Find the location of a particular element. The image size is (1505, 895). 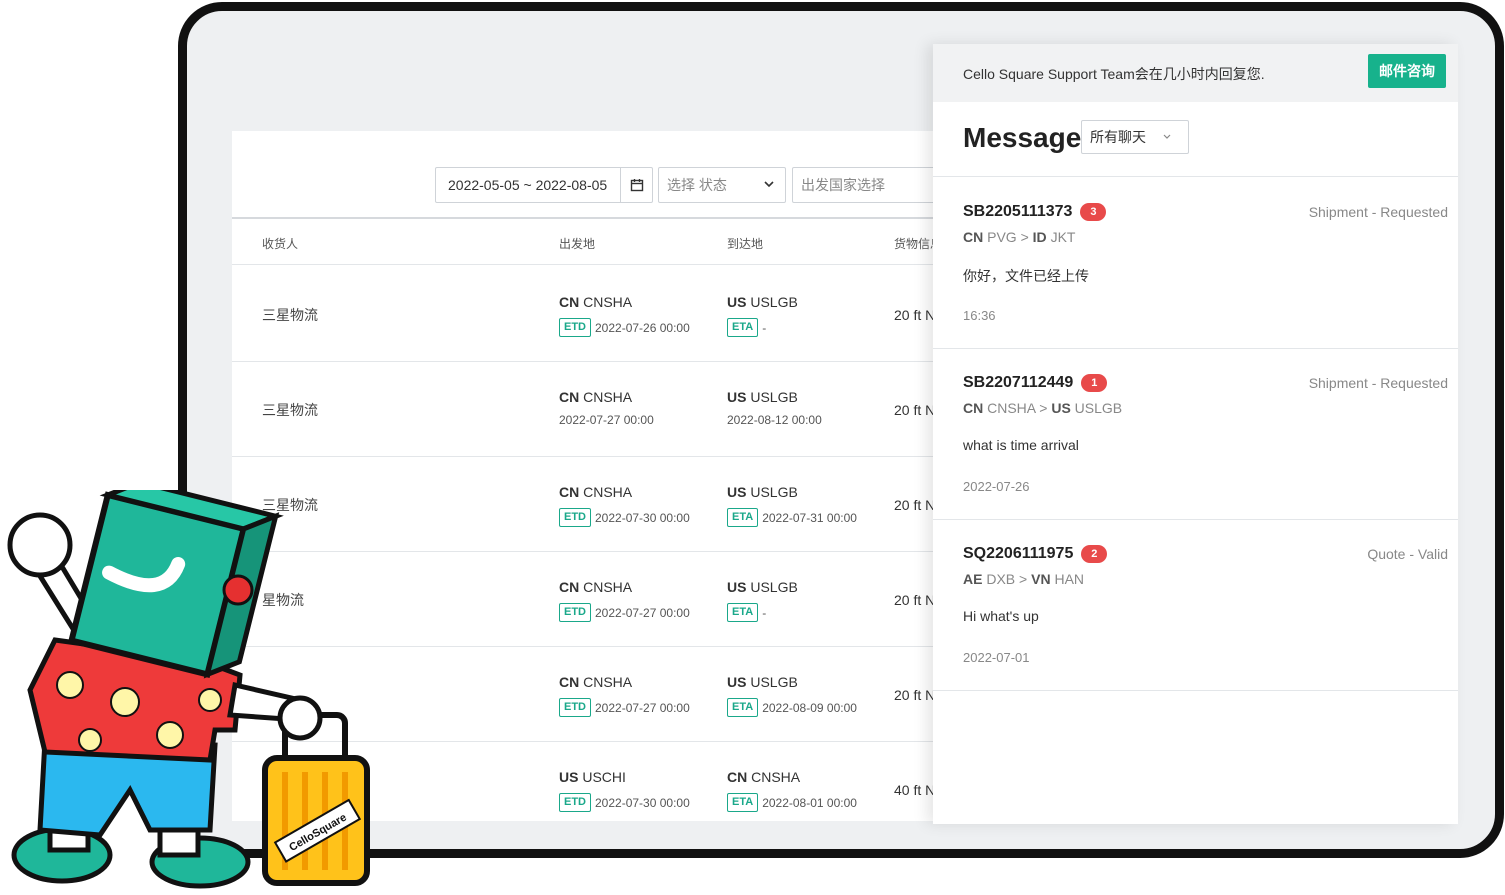

origin-time: 2022-07-26 00:00 is located at coordinates (642, 327).